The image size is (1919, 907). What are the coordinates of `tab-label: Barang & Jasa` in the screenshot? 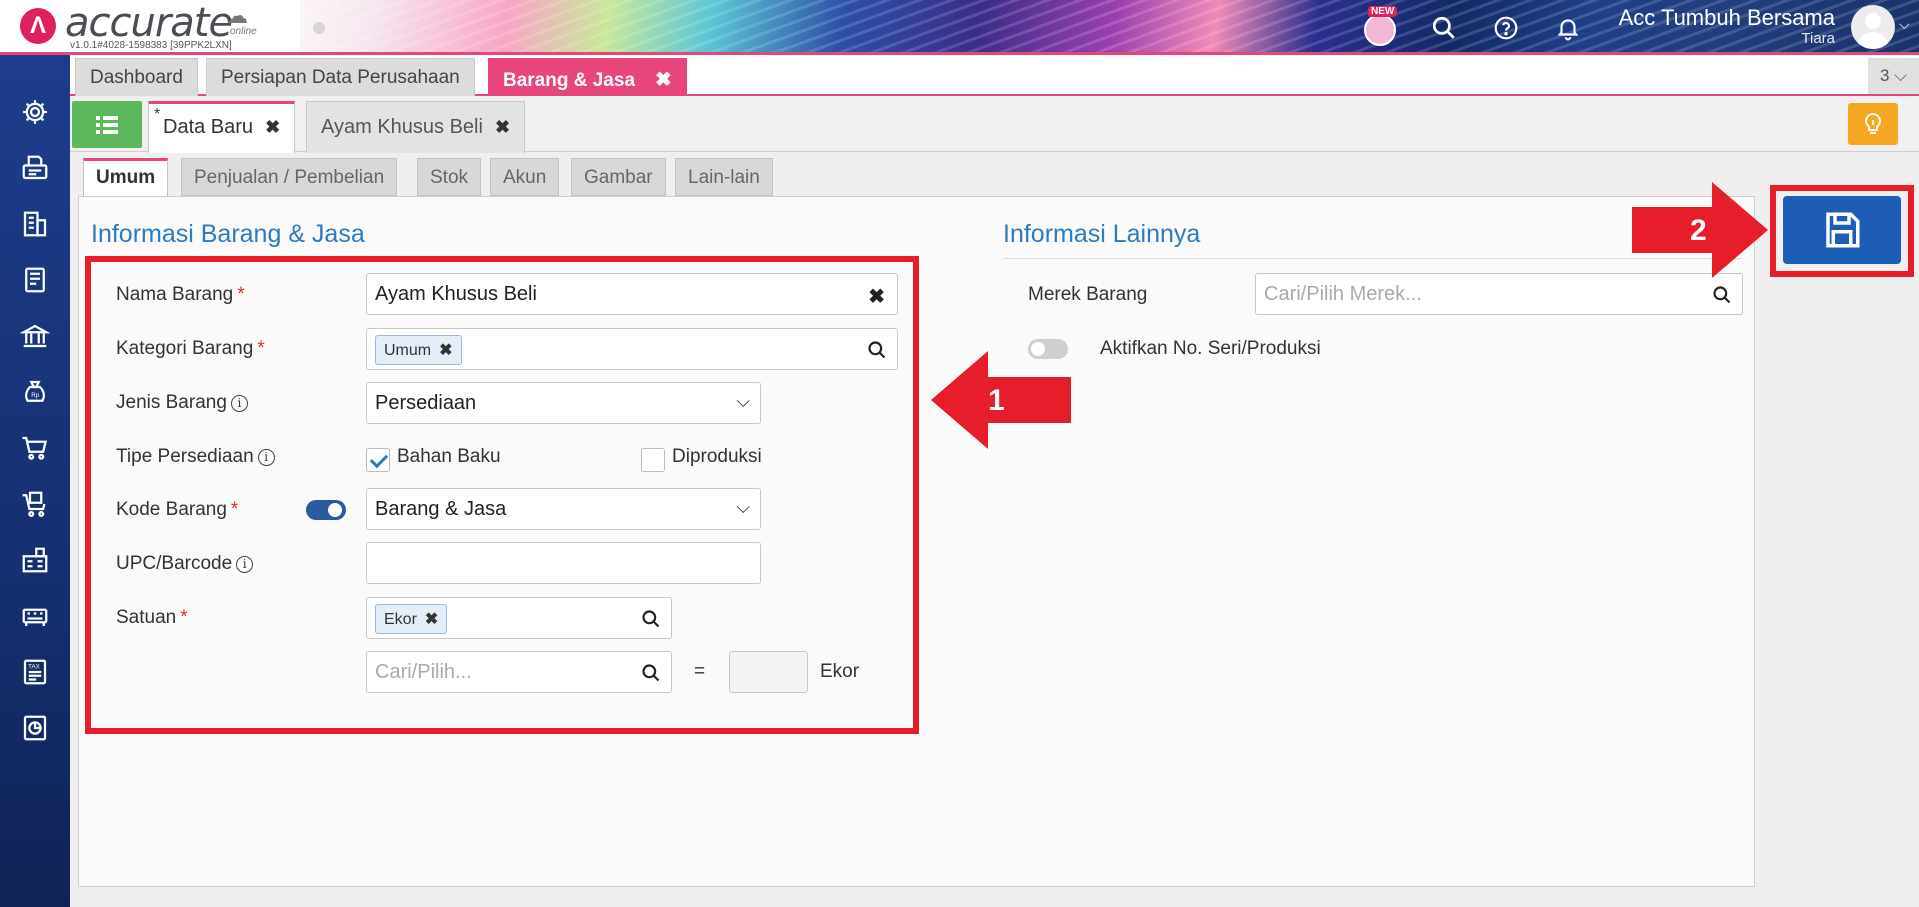 It's located at (569, 80).